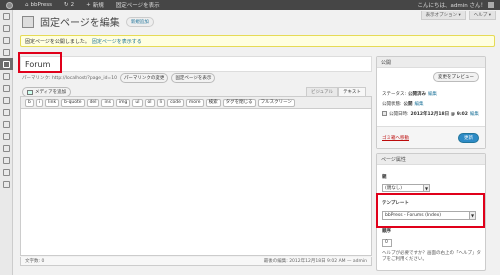 The height and width of the screenshot is (275, 500). I want to click on order-input: 0, so click(387, 243).